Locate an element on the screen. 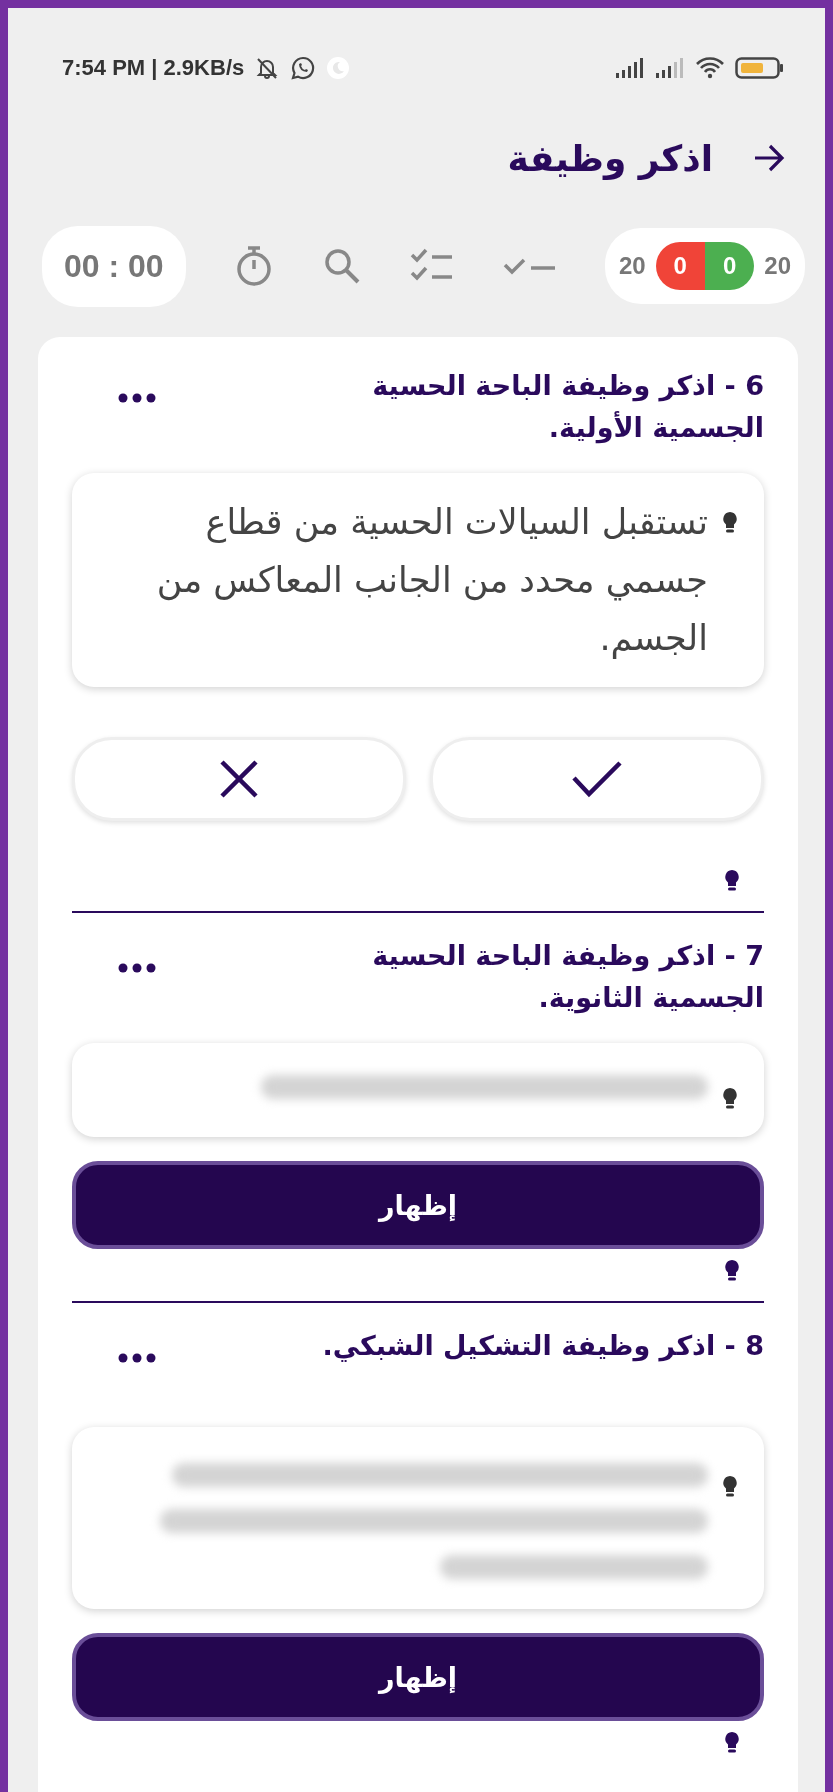 This screenshot has width=833, height=1792. wifi-icon is located at coordinates (710, 68).